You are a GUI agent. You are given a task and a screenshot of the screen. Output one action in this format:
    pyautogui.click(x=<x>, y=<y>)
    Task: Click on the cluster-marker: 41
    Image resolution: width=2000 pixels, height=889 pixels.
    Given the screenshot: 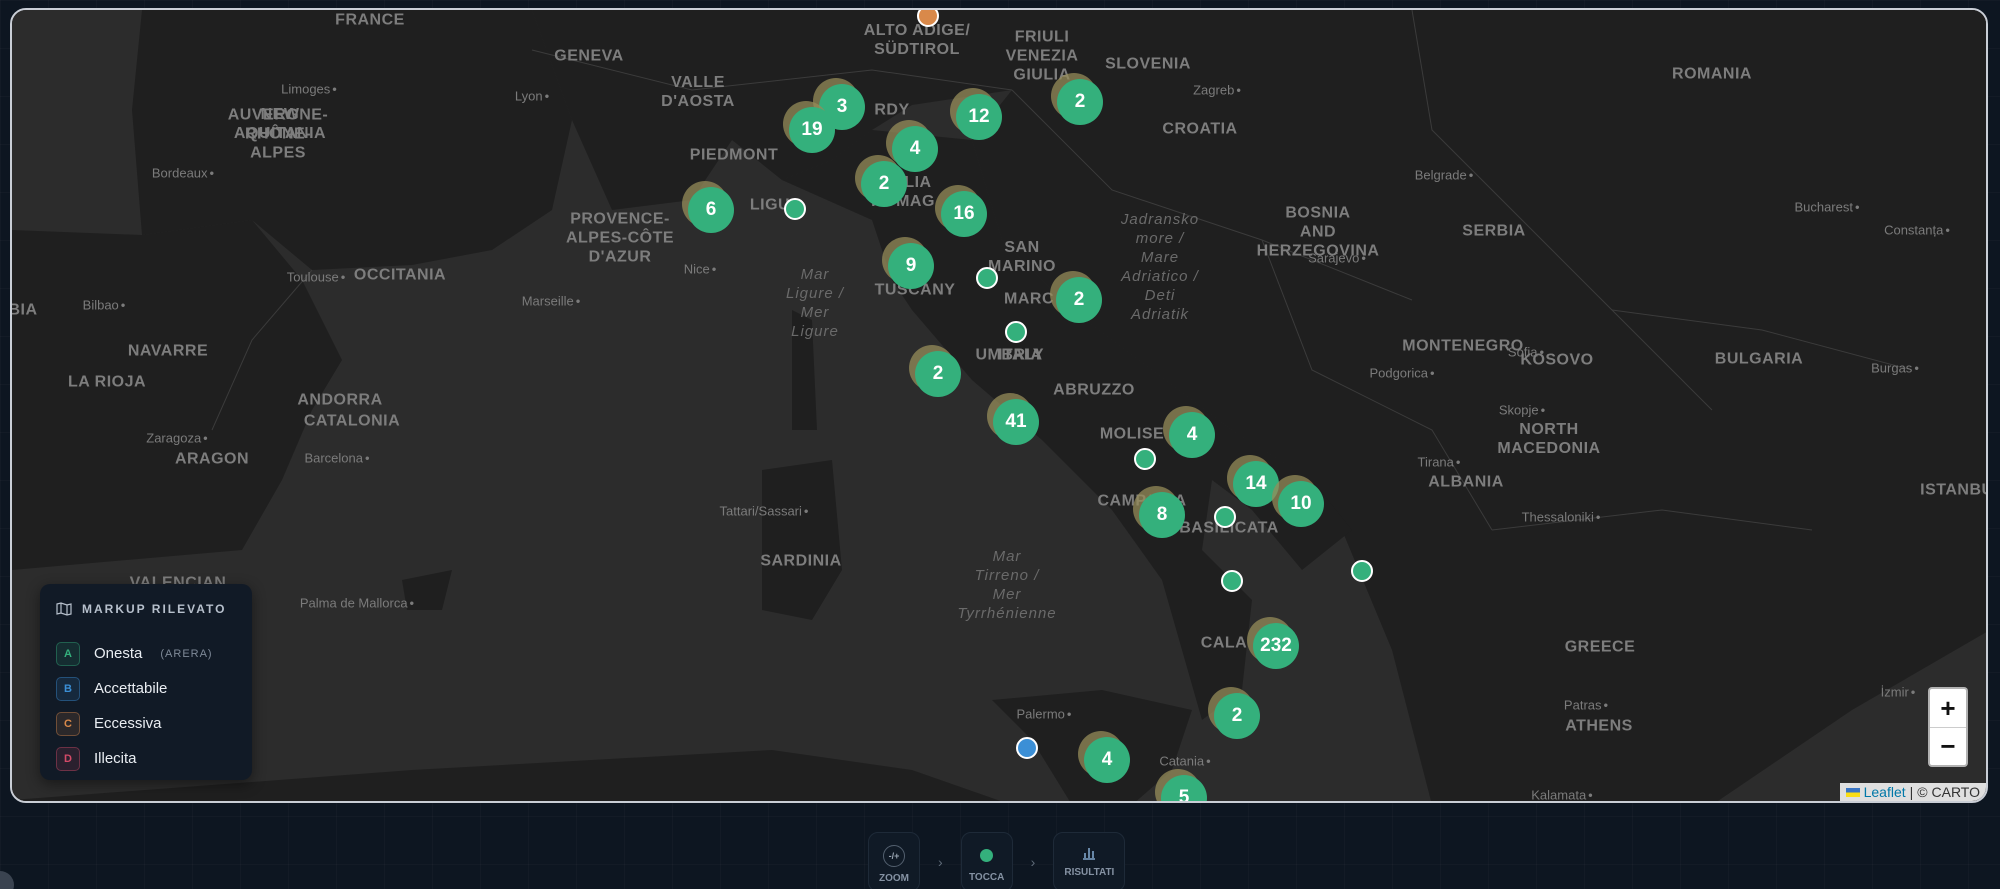 What is the action you would take?
    pyautogui.click(x=1016, y=422)
    